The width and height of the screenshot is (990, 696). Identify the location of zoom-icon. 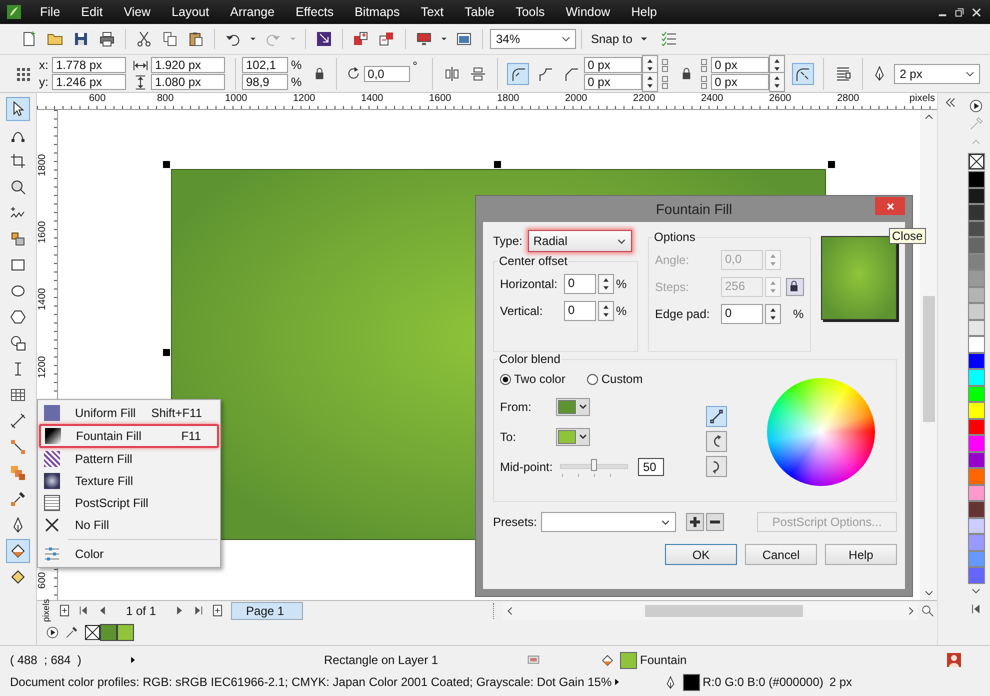
(927, 610).